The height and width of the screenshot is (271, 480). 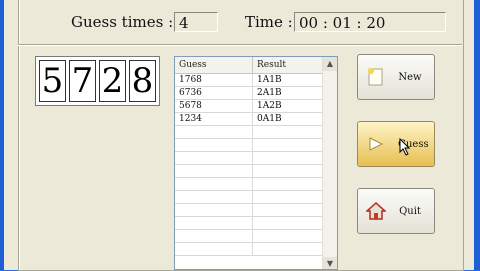 I want to click on guess-times-label: Guess times :, so click(x=122, y=22).